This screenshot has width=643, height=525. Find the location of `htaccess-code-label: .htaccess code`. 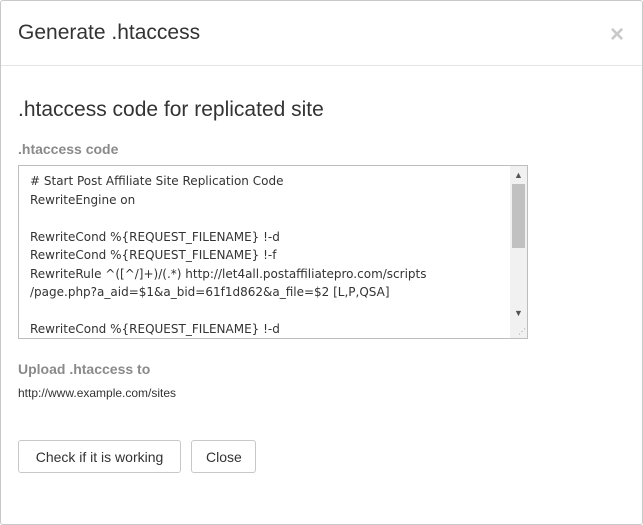

htaccess-code-label: .htaccess code is located at coordinates (68, 149).